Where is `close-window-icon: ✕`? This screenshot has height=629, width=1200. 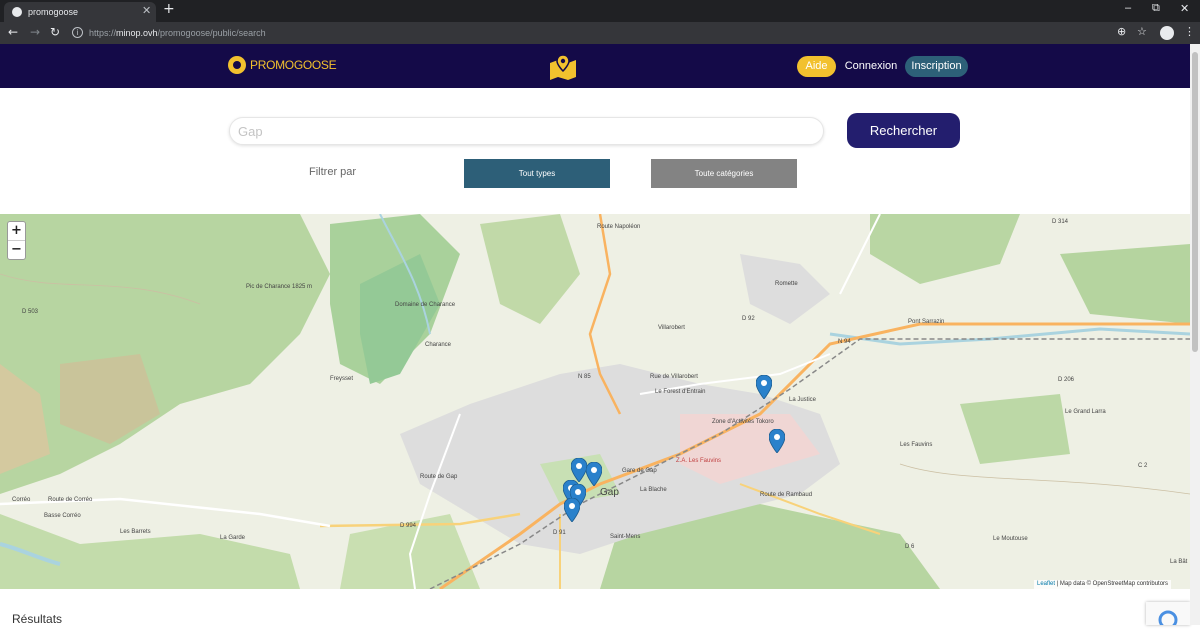
close-window-icon: ✕ is located at coordinates (1184, 8).